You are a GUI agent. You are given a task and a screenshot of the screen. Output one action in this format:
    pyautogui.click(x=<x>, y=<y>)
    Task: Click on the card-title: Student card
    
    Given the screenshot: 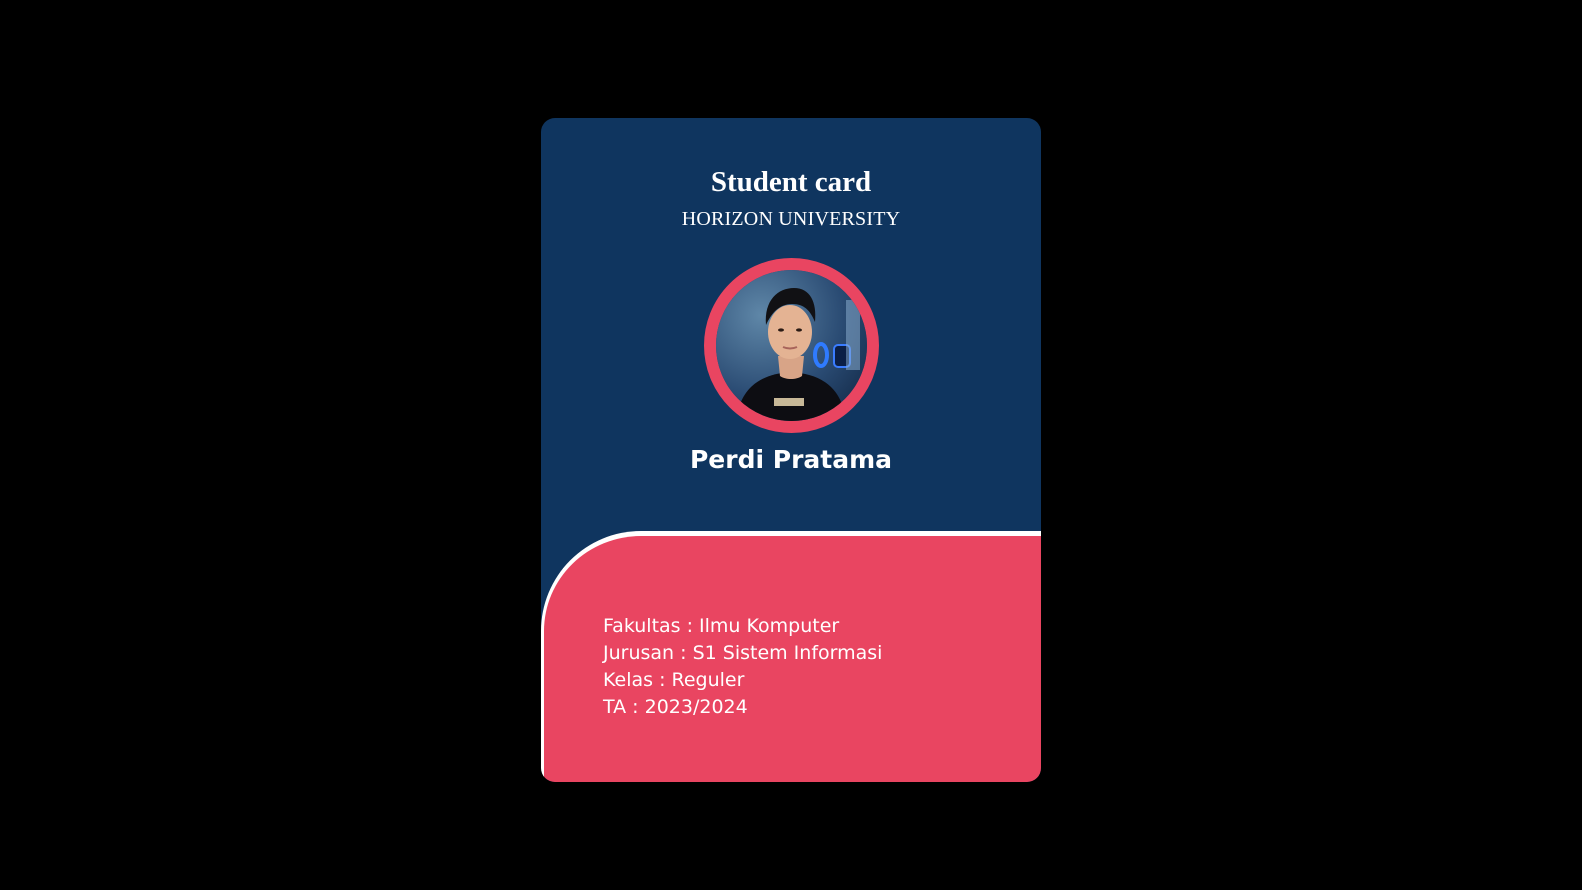 What is the action you would take?
    pyautogui.click(x=791, y=182)
    